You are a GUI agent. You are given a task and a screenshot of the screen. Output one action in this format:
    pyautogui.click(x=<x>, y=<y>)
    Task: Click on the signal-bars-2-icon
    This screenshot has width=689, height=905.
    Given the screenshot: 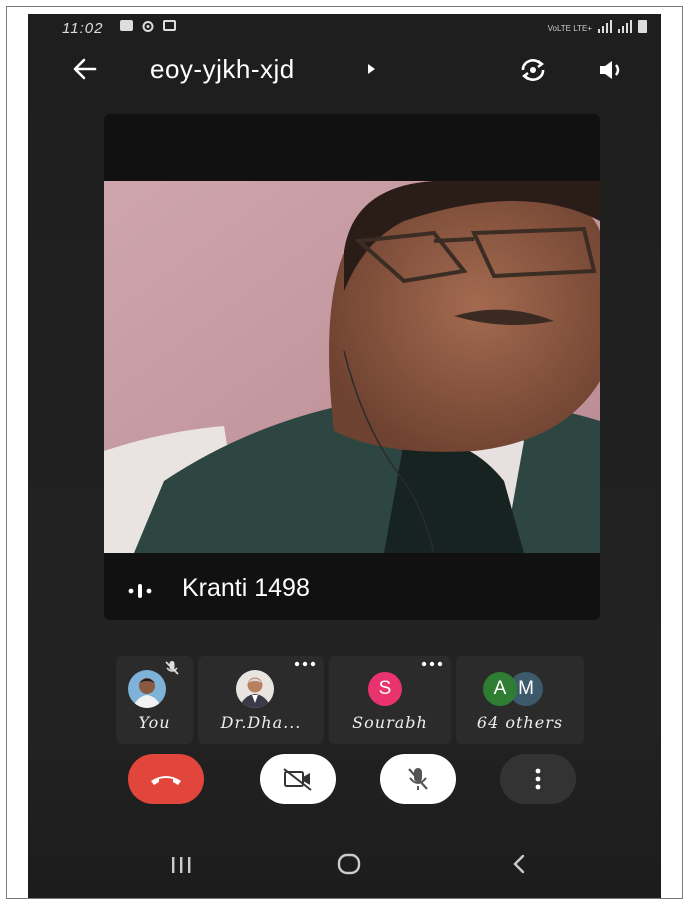 What is the action you would take?
    pyautogui.click(x=625, y=26)
    